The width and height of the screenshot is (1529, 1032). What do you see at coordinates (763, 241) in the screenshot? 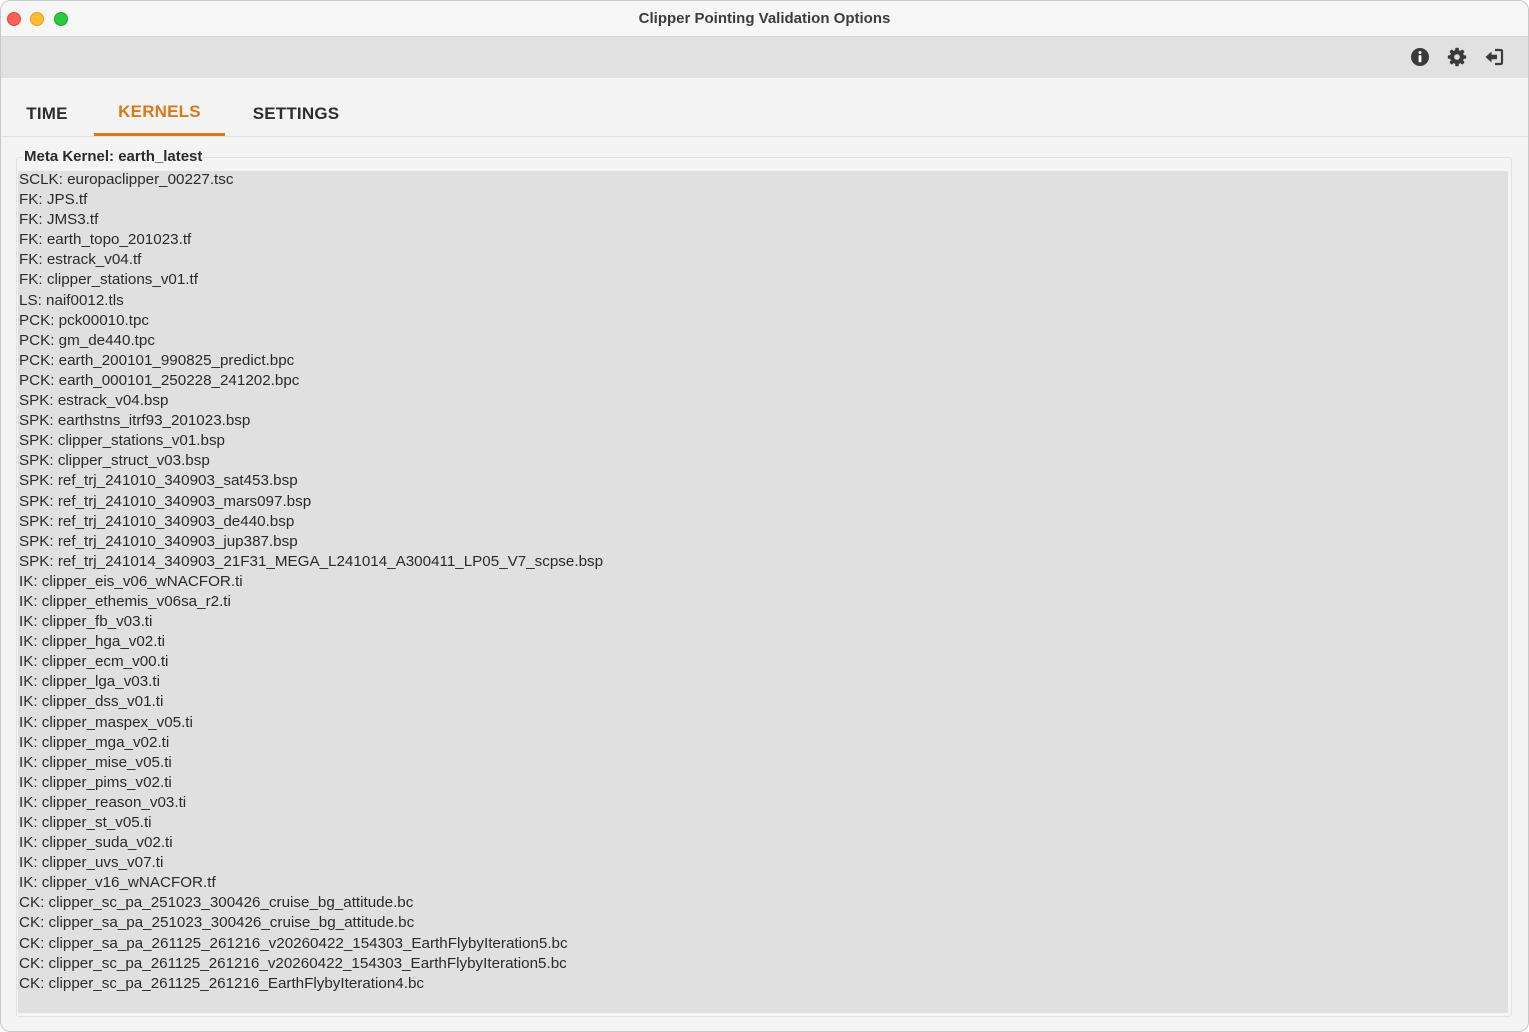
I see `kernel-list-item: FK: earth_topo_201023.tf` at bounding box center [763, 241].